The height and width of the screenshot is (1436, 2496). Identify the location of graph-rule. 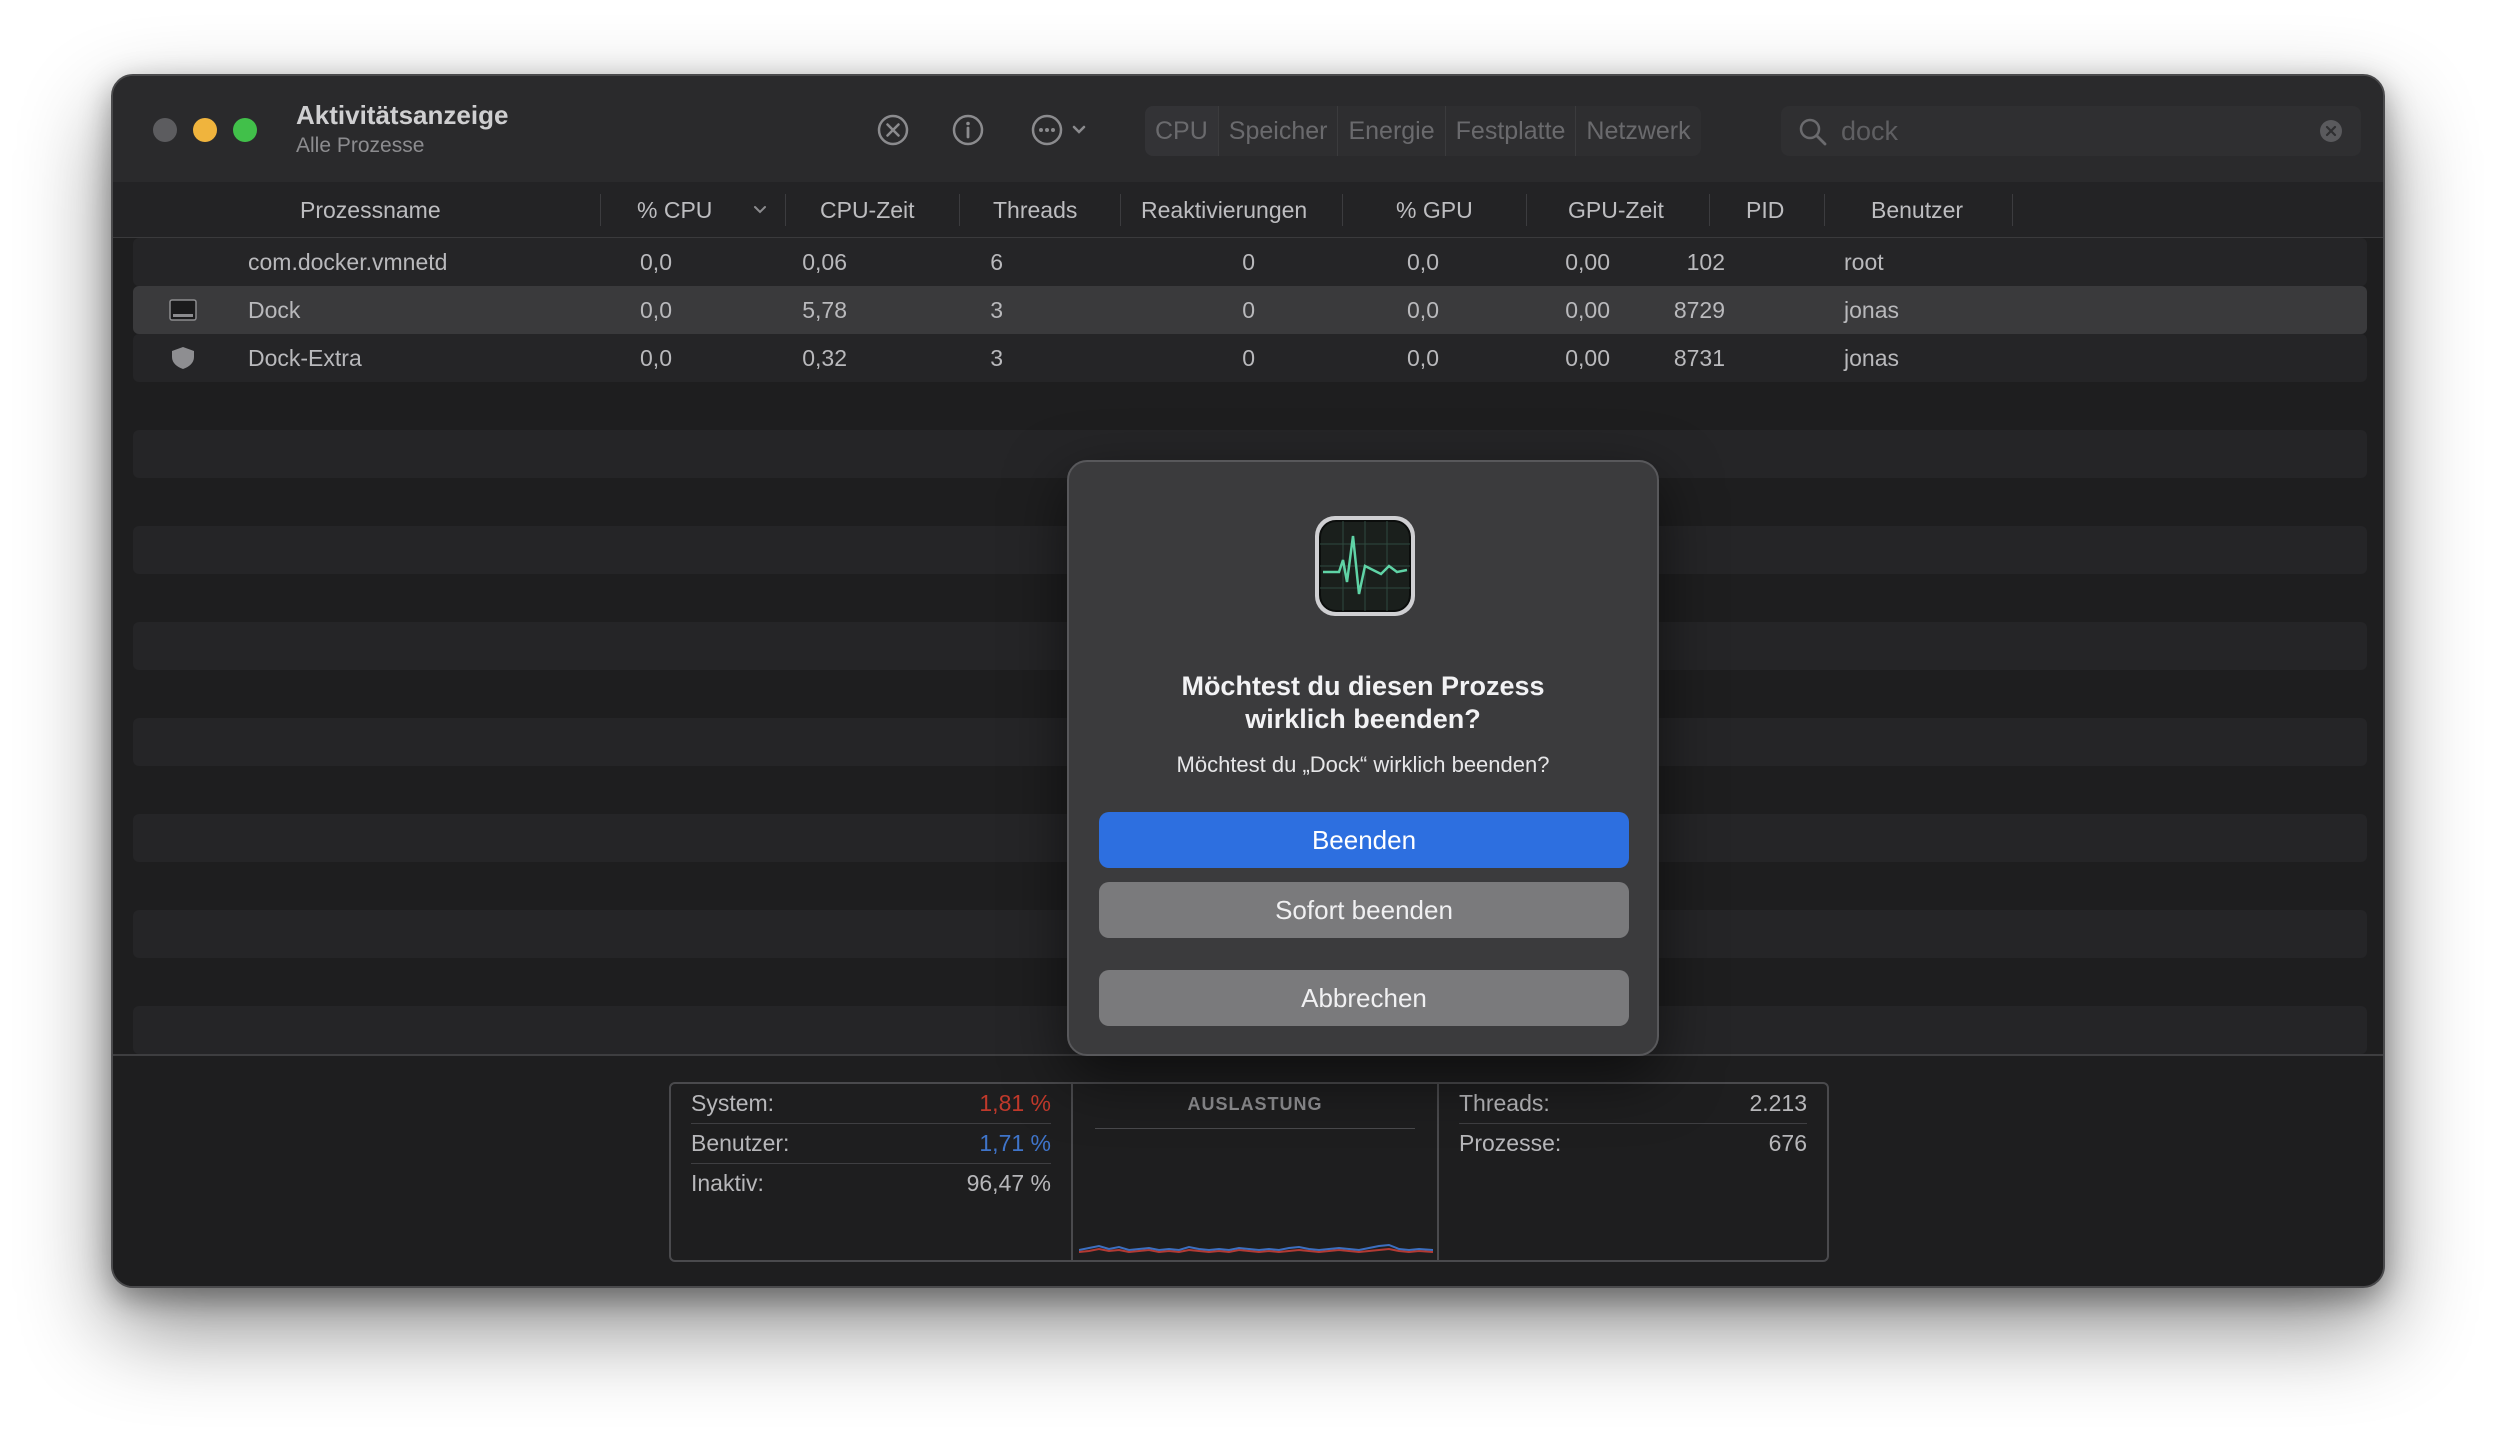
(1255, 1128).